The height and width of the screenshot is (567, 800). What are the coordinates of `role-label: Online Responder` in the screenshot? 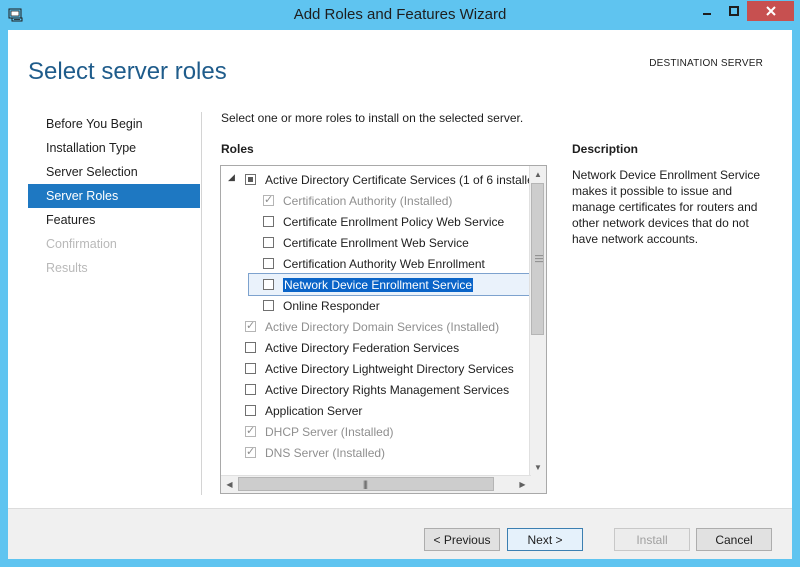 It's located at (331, 305).